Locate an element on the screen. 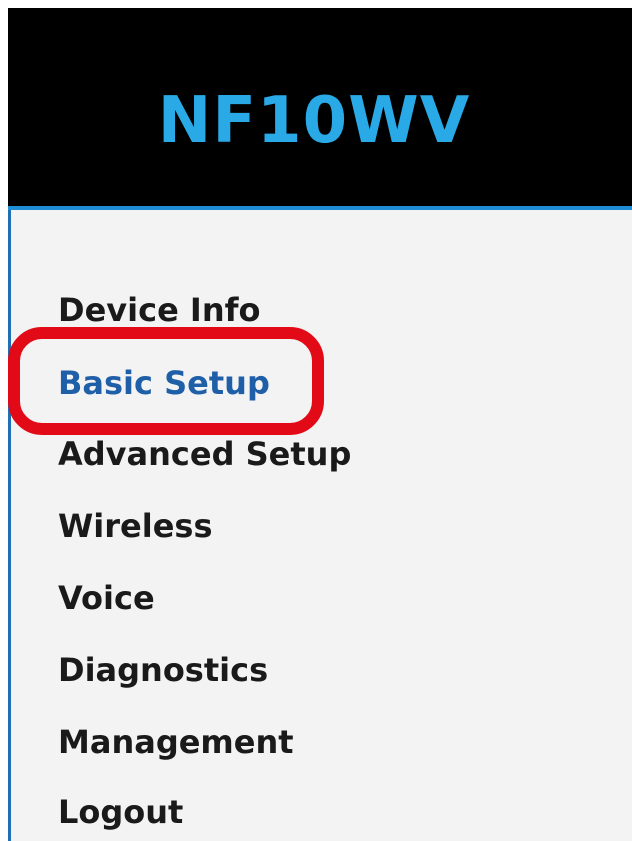 The height and width of the screenshot is (841, 632). sidebar-item-diagnostics: Diagnostics is located at coordinates (163, 670).